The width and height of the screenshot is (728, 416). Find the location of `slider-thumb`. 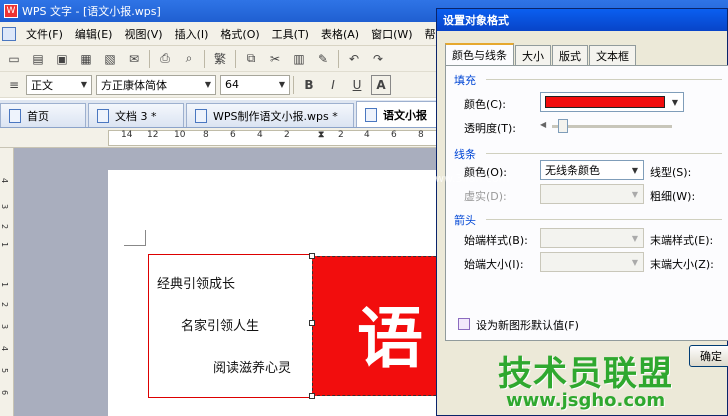

slider-thumb is located at coordinates (563, 126).